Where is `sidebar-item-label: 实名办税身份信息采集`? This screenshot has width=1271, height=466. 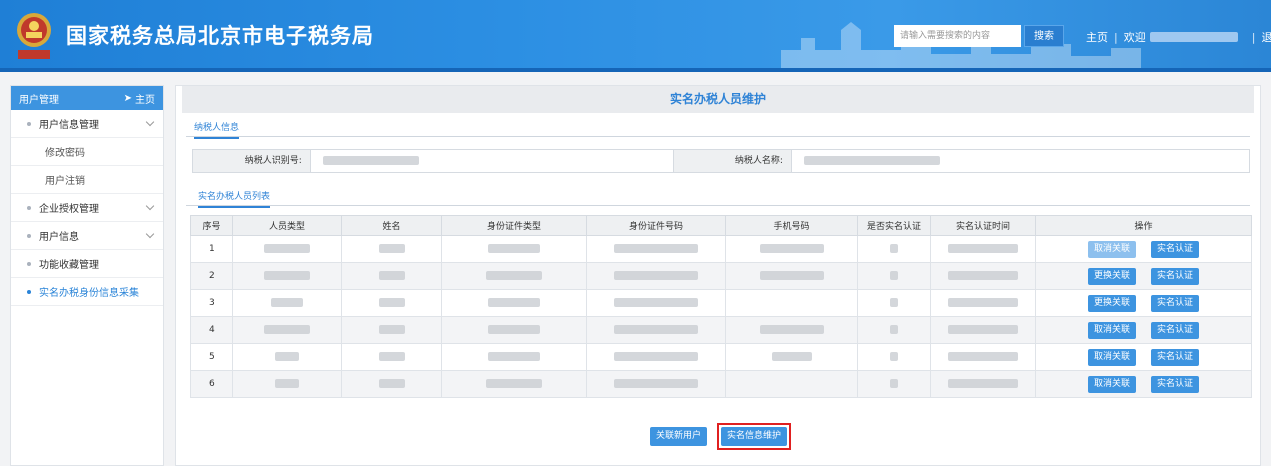 sidebar-item-label: 实名办税身份信息采集 is located at coordinates (89, 293).